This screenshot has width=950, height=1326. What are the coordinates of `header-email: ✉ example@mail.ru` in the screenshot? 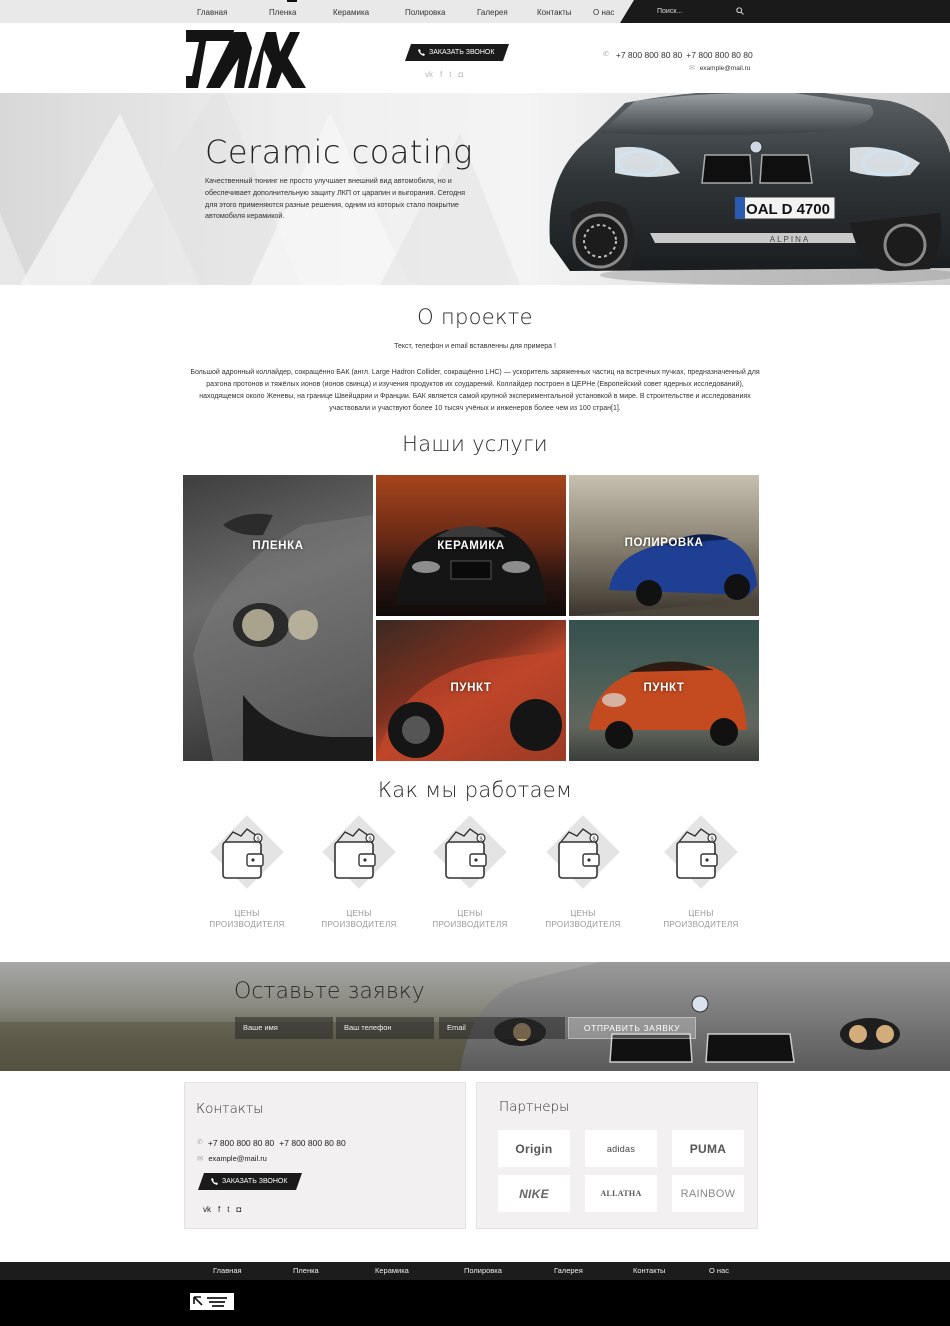 It's located at (719, 68).